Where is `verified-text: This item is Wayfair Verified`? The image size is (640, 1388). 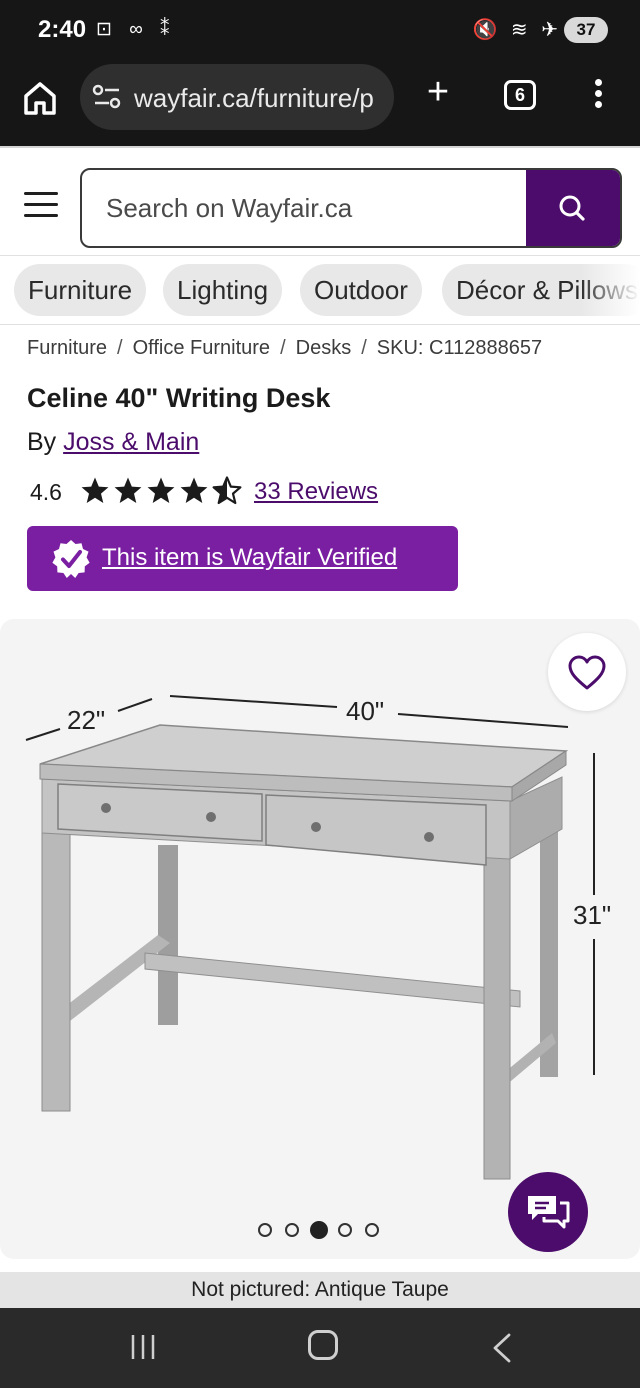 verified-text: This item is Wayfair Verified is located at coordinates (250, 557).